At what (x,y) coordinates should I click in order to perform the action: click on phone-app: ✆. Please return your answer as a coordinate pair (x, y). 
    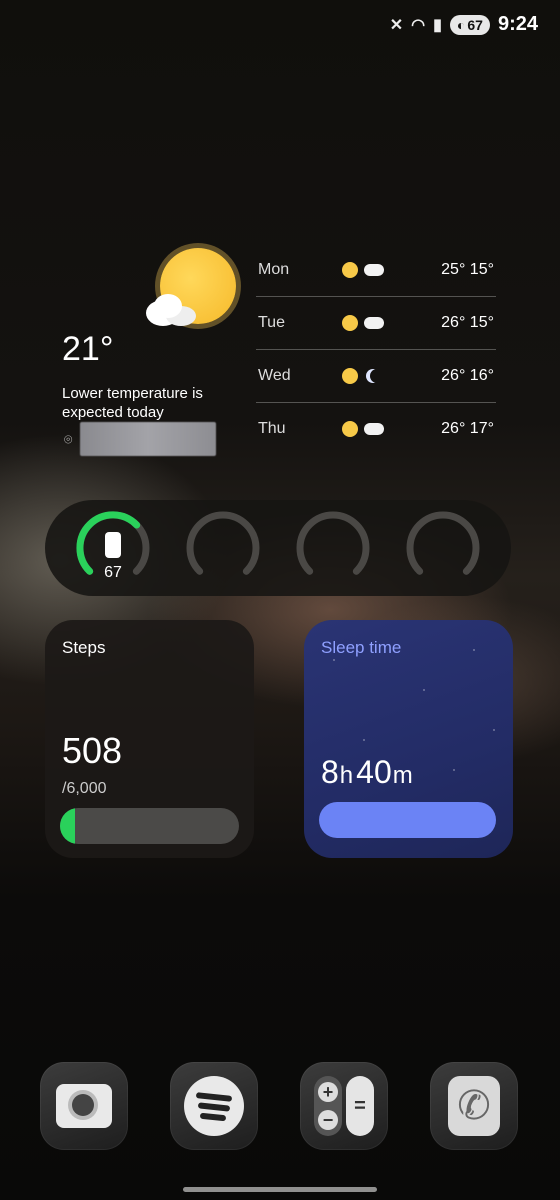
    Looking at the image, I should click on (474, 1106).